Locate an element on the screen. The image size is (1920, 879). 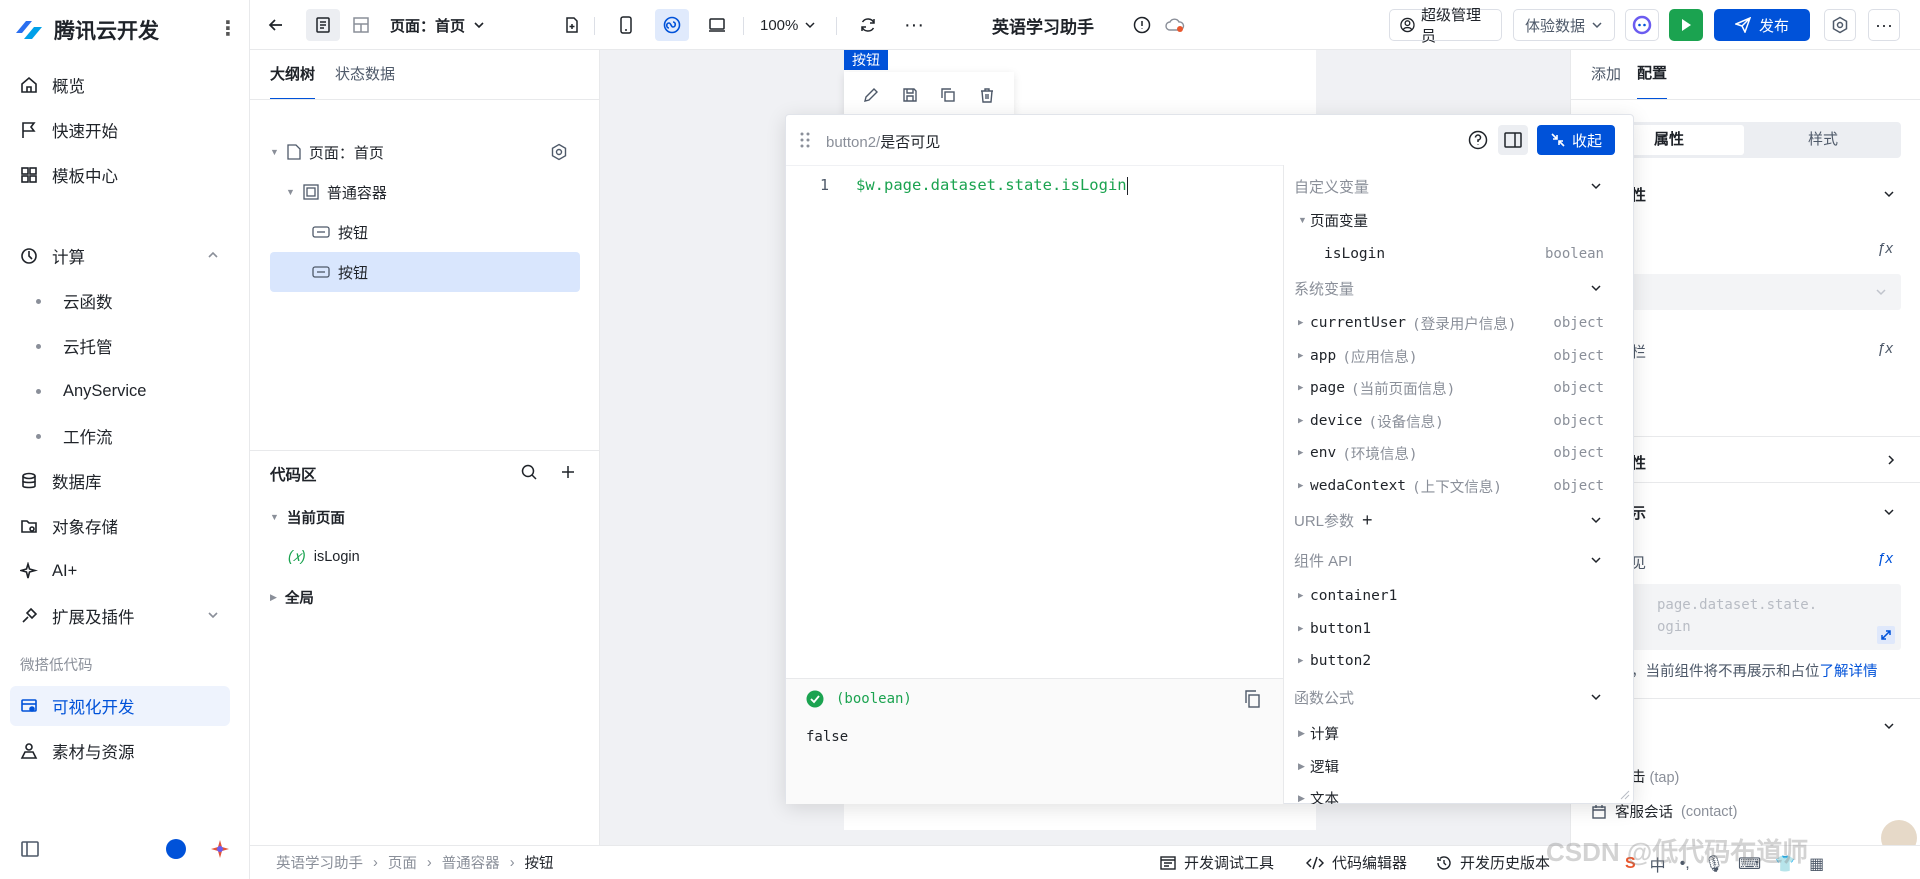
select-field is located at coordinates (1746, 292).